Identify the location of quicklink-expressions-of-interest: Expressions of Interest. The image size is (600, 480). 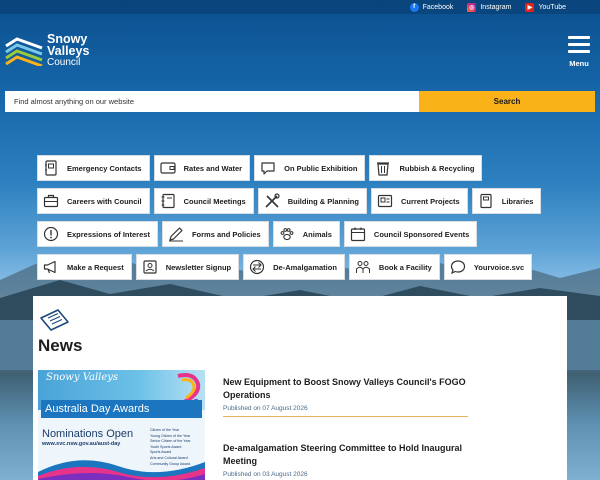
(97, 234).